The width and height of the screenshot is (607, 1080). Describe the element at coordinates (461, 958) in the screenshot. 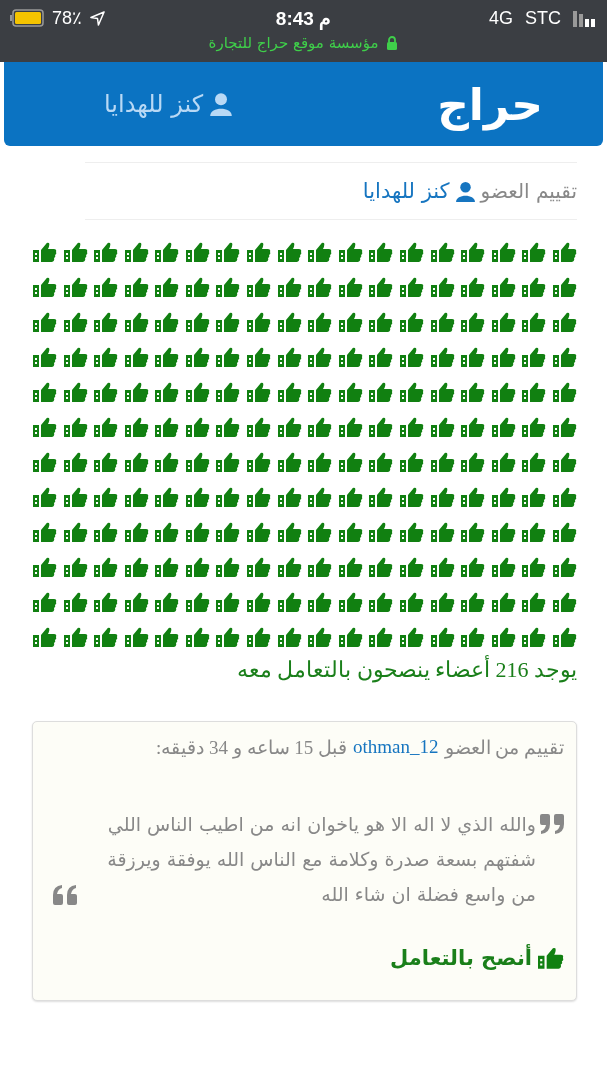

I see `recommend-label: أنصح بالتعامل` at that location.